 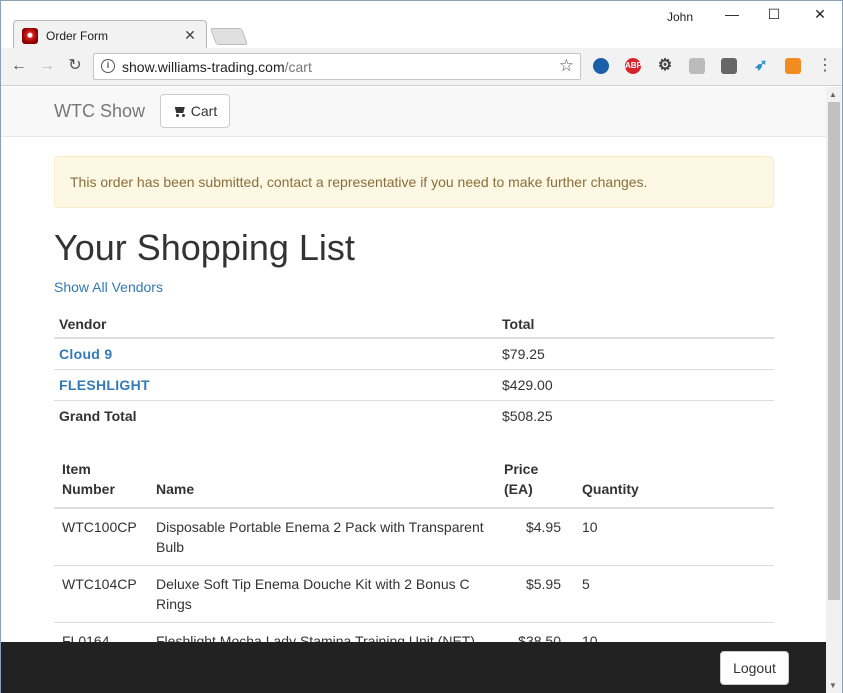 I want to click on vendor-link-cloud9: Cloud 9, so click(x=85, y=354).